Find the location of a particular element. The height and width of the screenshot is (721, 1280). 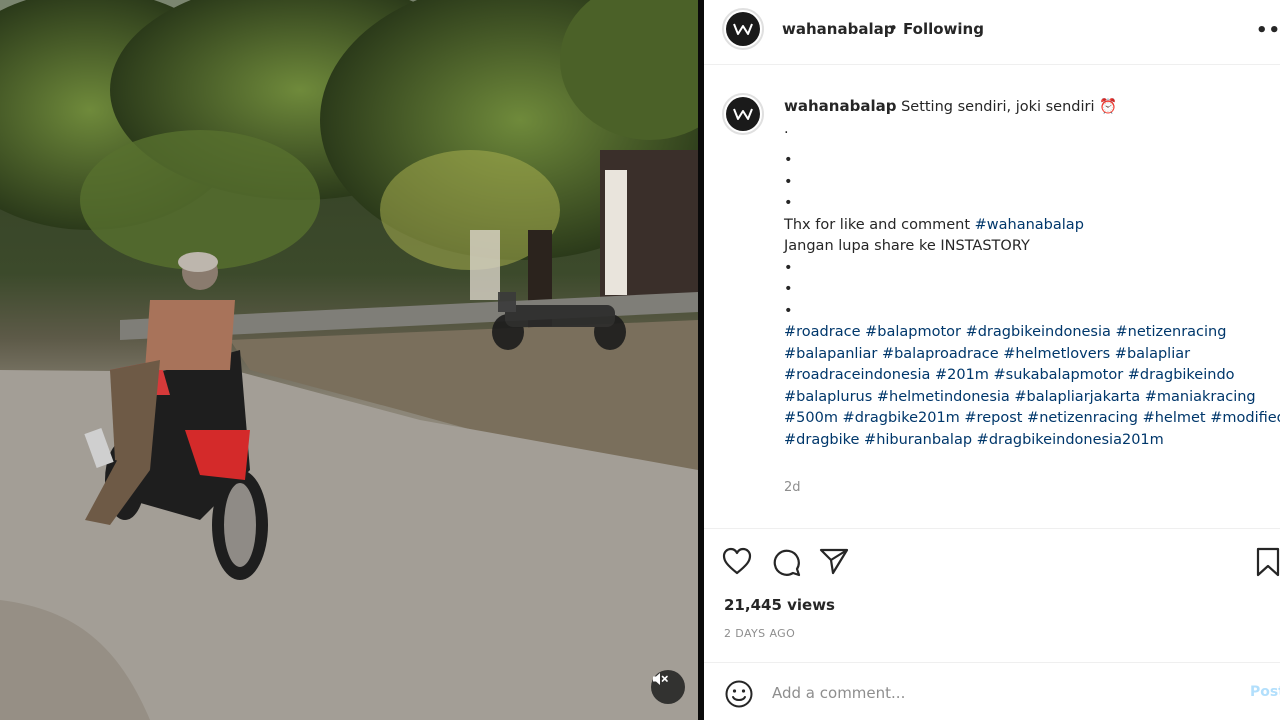

heart-icon is located at coordinates (737, 561).